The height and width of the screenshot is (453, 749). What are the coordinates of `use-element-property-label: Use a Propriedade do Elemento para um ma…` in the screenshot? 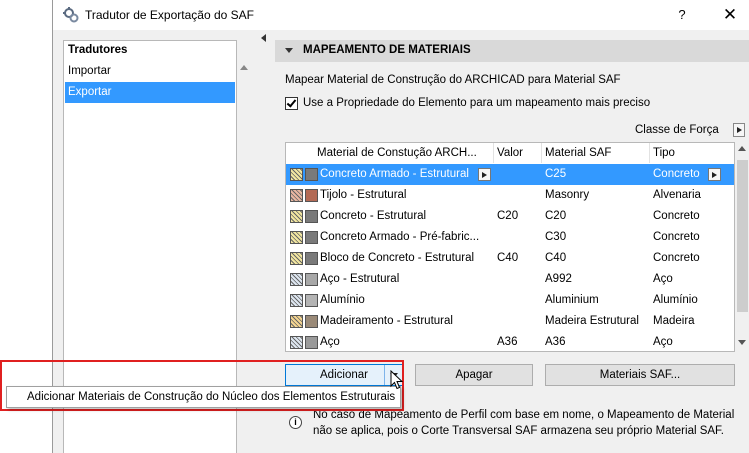 It's located at (477, 103).